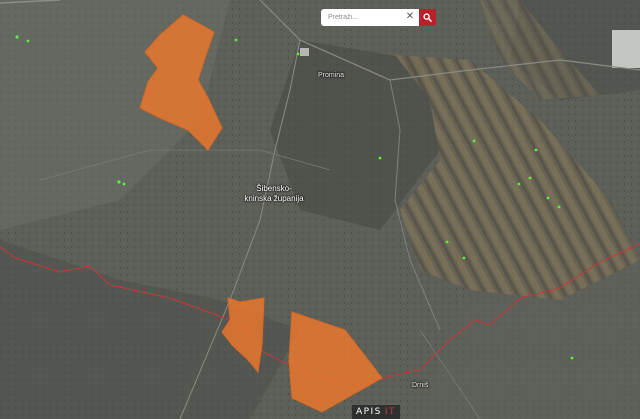 The width and height of the screenshot is (640, 419). I want to click on apis-it-logo: APIS IT, so click(376, 412).